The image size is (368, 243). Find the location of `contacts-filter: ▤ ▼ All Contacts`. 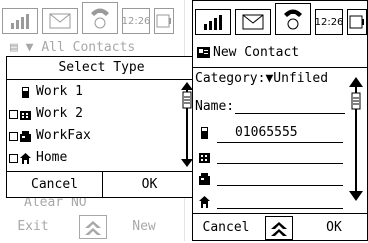

contacts-filter: ▤ ▼ All Contacts is located at coordinates (72, 47).